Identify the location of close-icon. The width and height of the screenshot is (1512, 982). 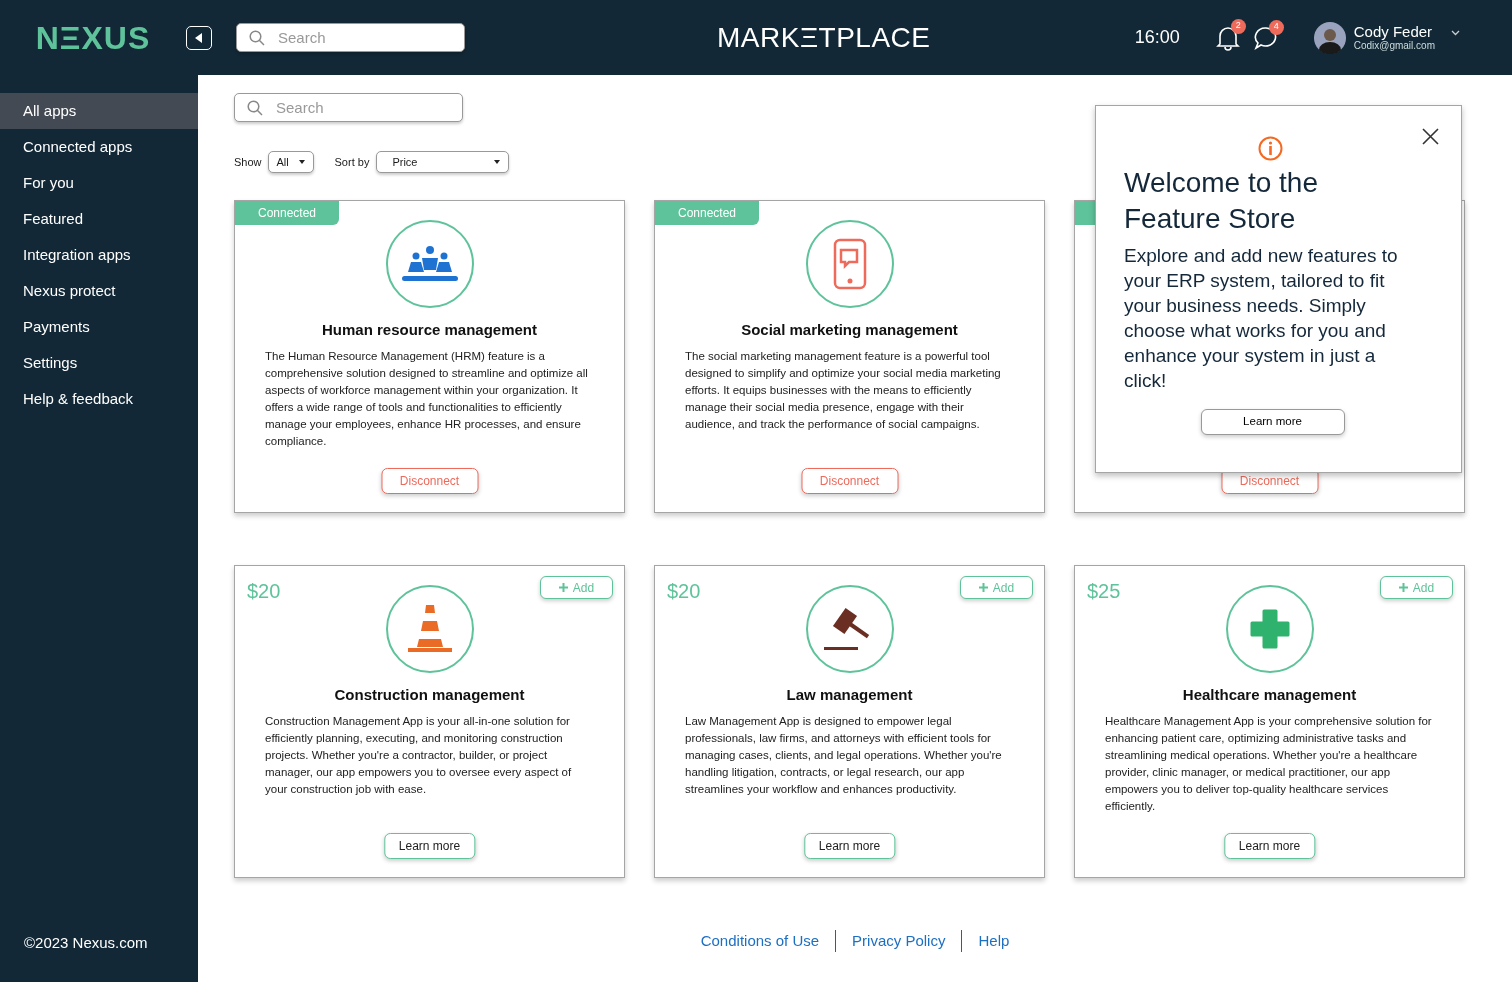
(1430, 136).